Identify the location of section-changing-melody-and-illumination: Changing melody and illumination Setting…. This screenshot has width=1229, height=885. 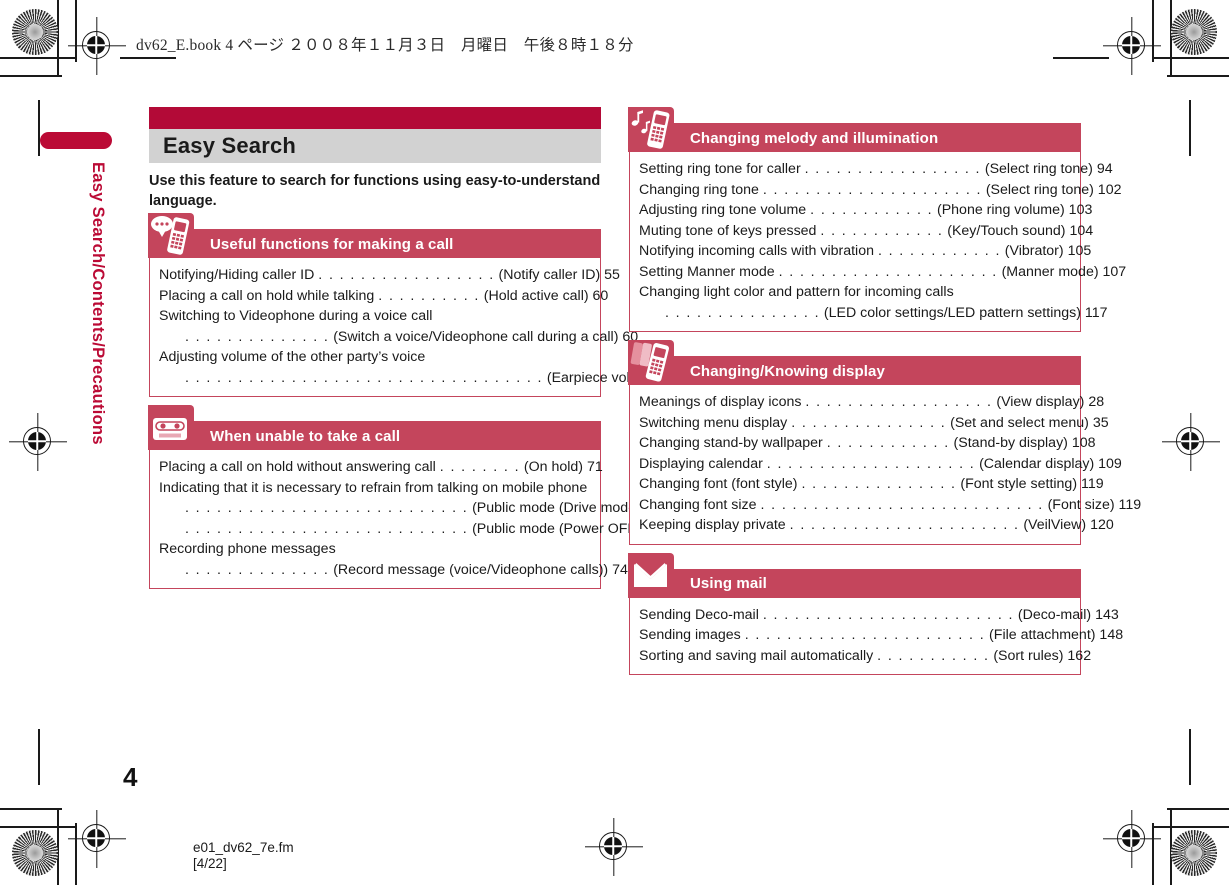
(877, 219).